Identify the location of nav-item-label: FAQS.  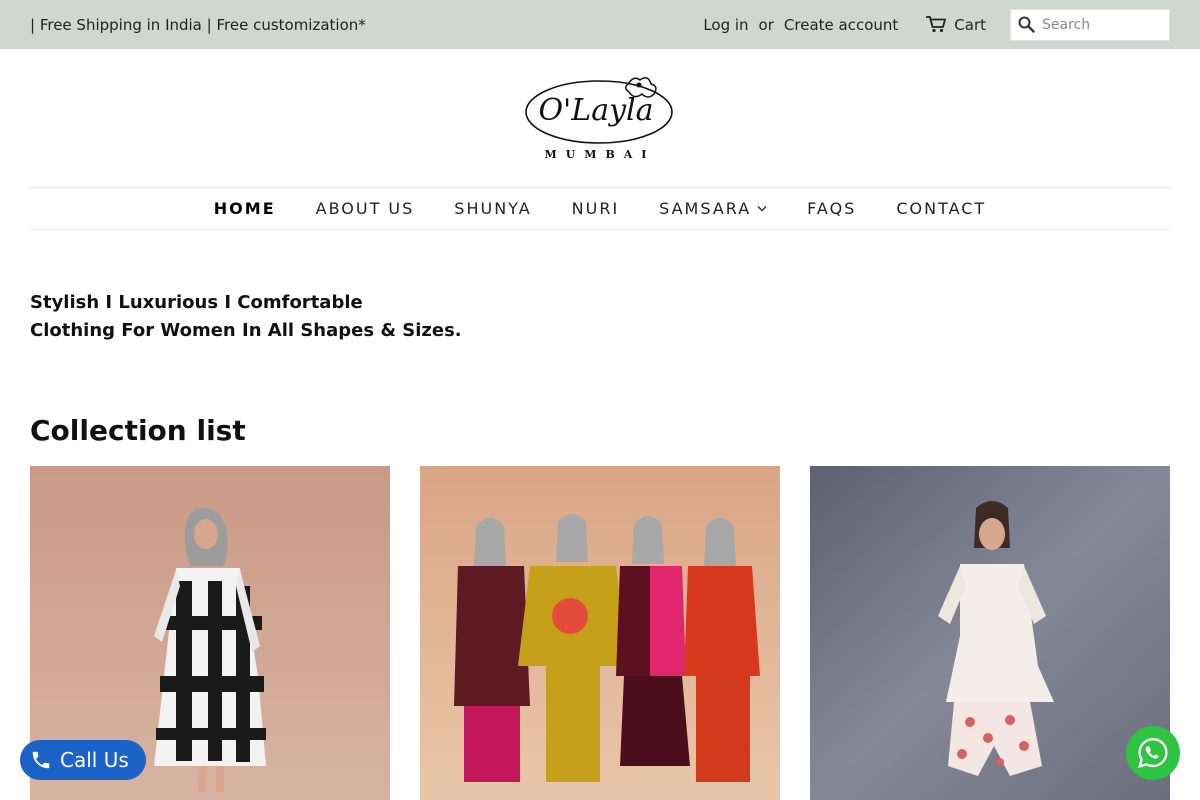
(832, 208).